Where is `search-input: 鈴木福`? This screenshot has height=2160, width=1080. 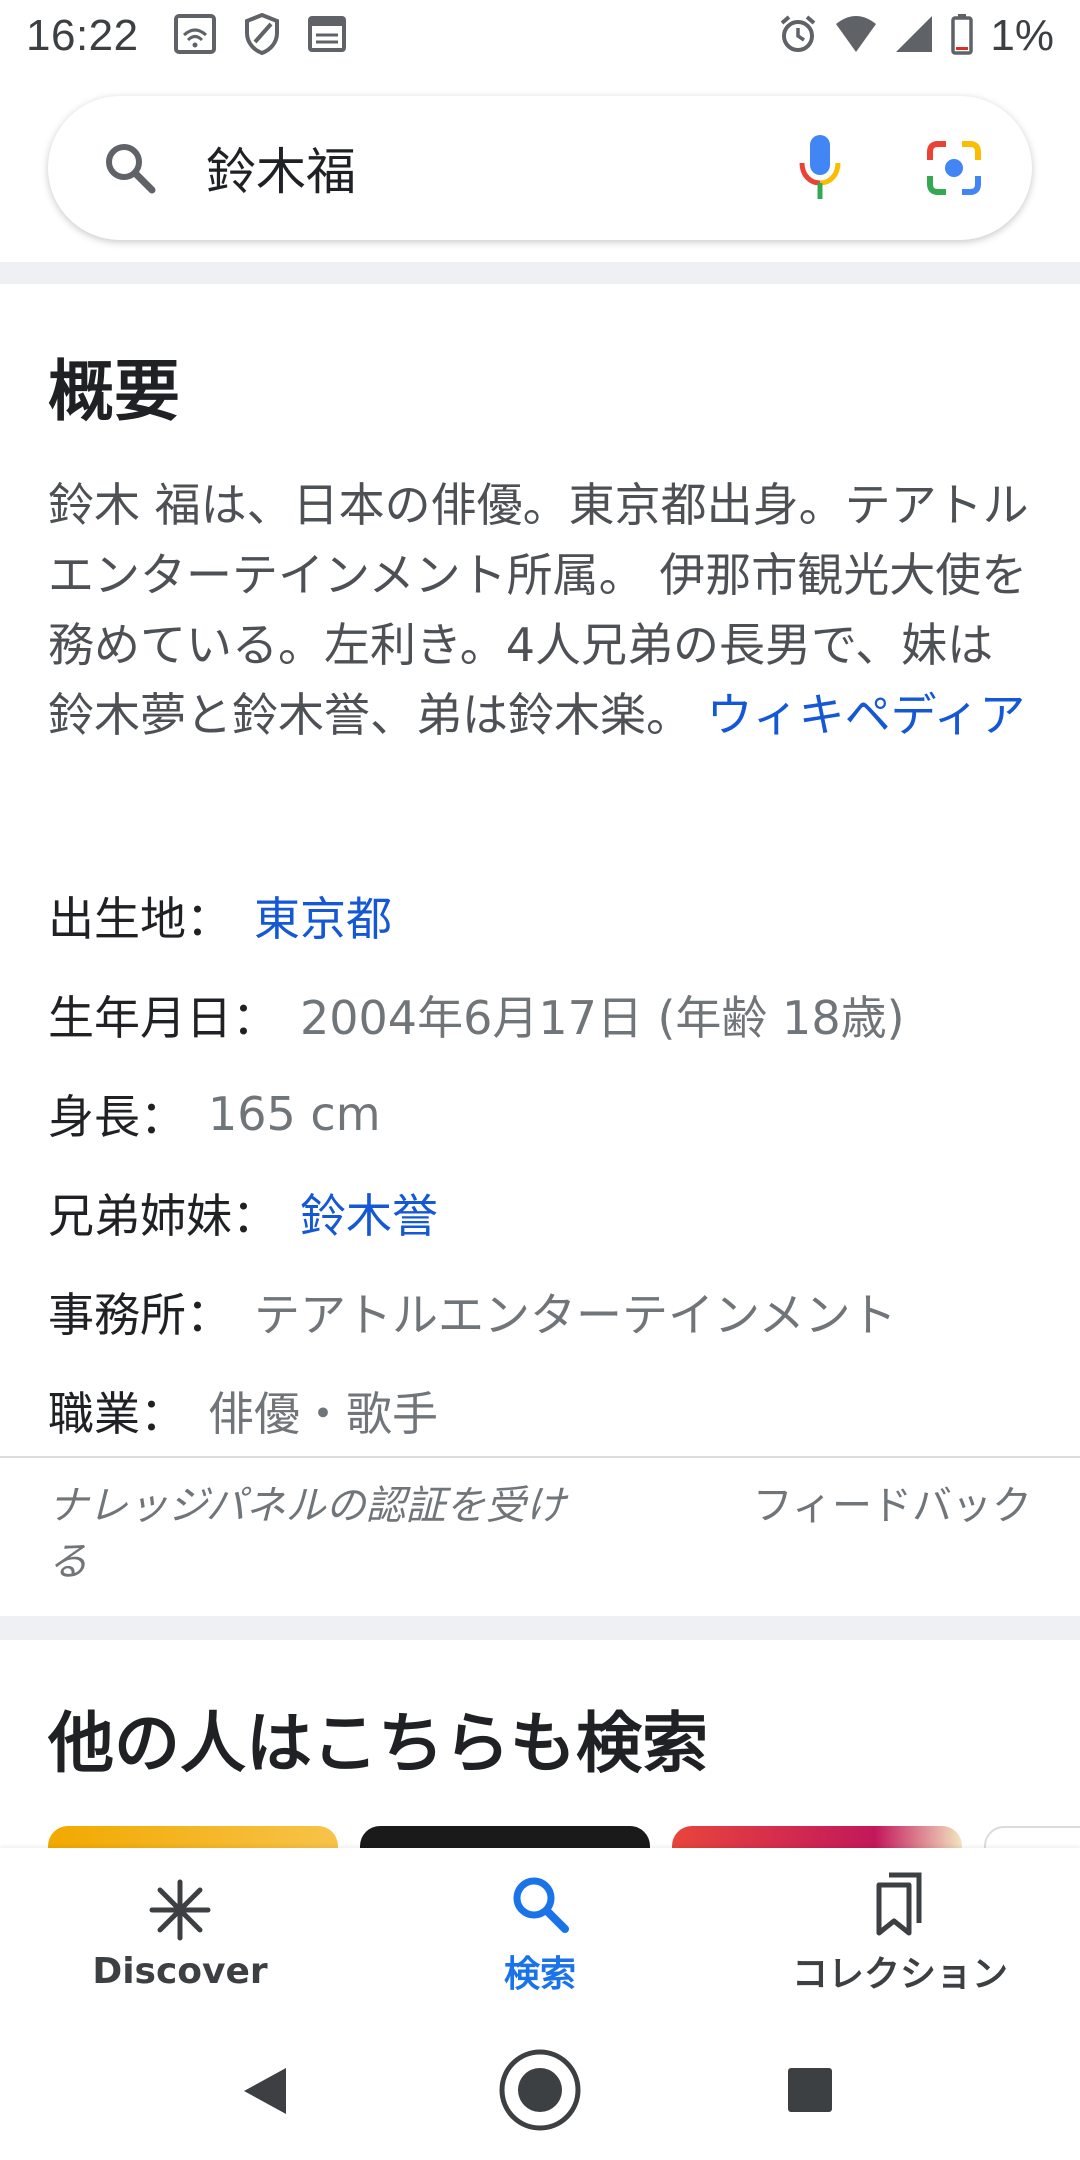
search-input: 鈴木福 is located at coordinates (501, 168).